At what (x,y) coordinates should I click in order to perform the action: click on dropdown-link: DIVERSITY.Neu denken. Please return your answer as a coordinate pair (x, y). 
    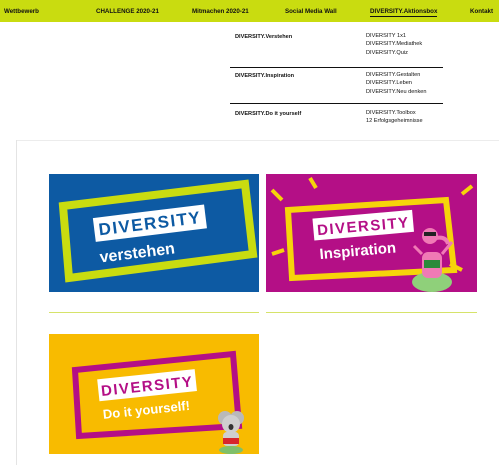
    Looking at the image, I should click on (396, 92).